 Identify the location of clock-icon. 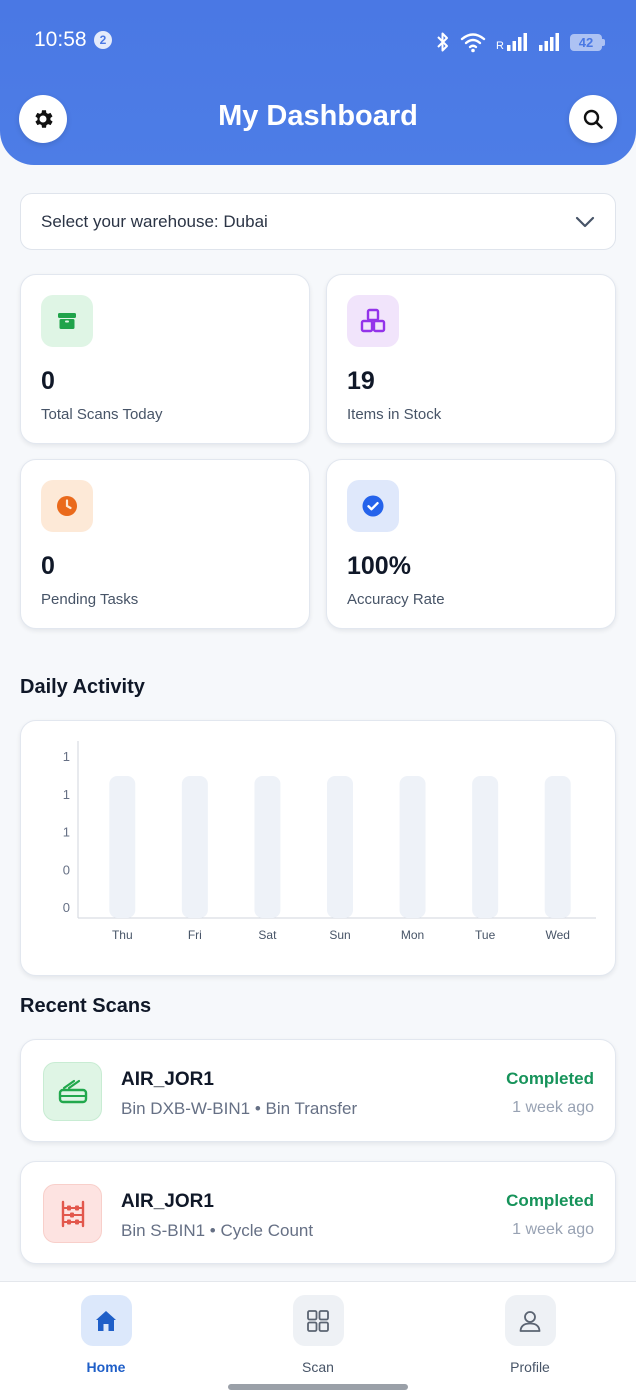
(67, 506).